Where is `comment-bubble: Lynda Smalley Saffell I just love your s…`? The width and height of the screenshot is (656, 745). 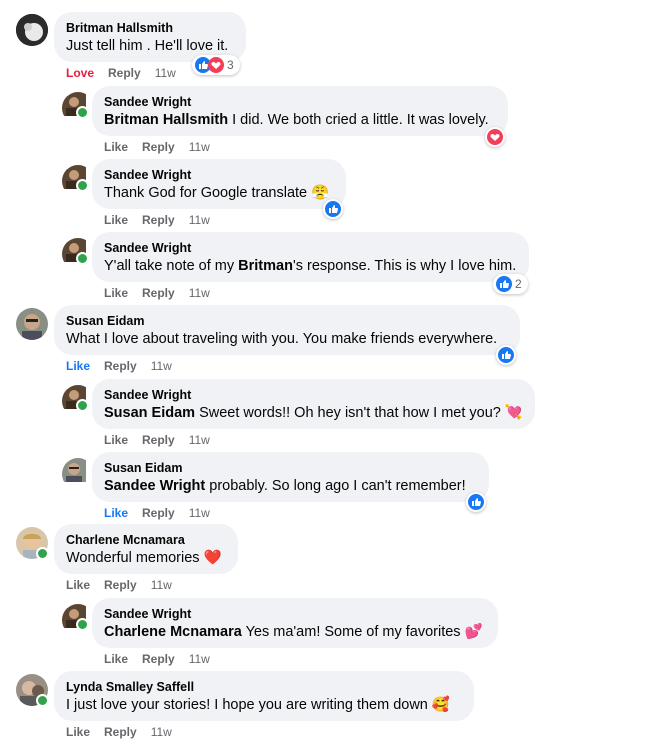
comment-bubble: Lynda Smalley Saffell I just love your s… is located at coordinates (264, 696).